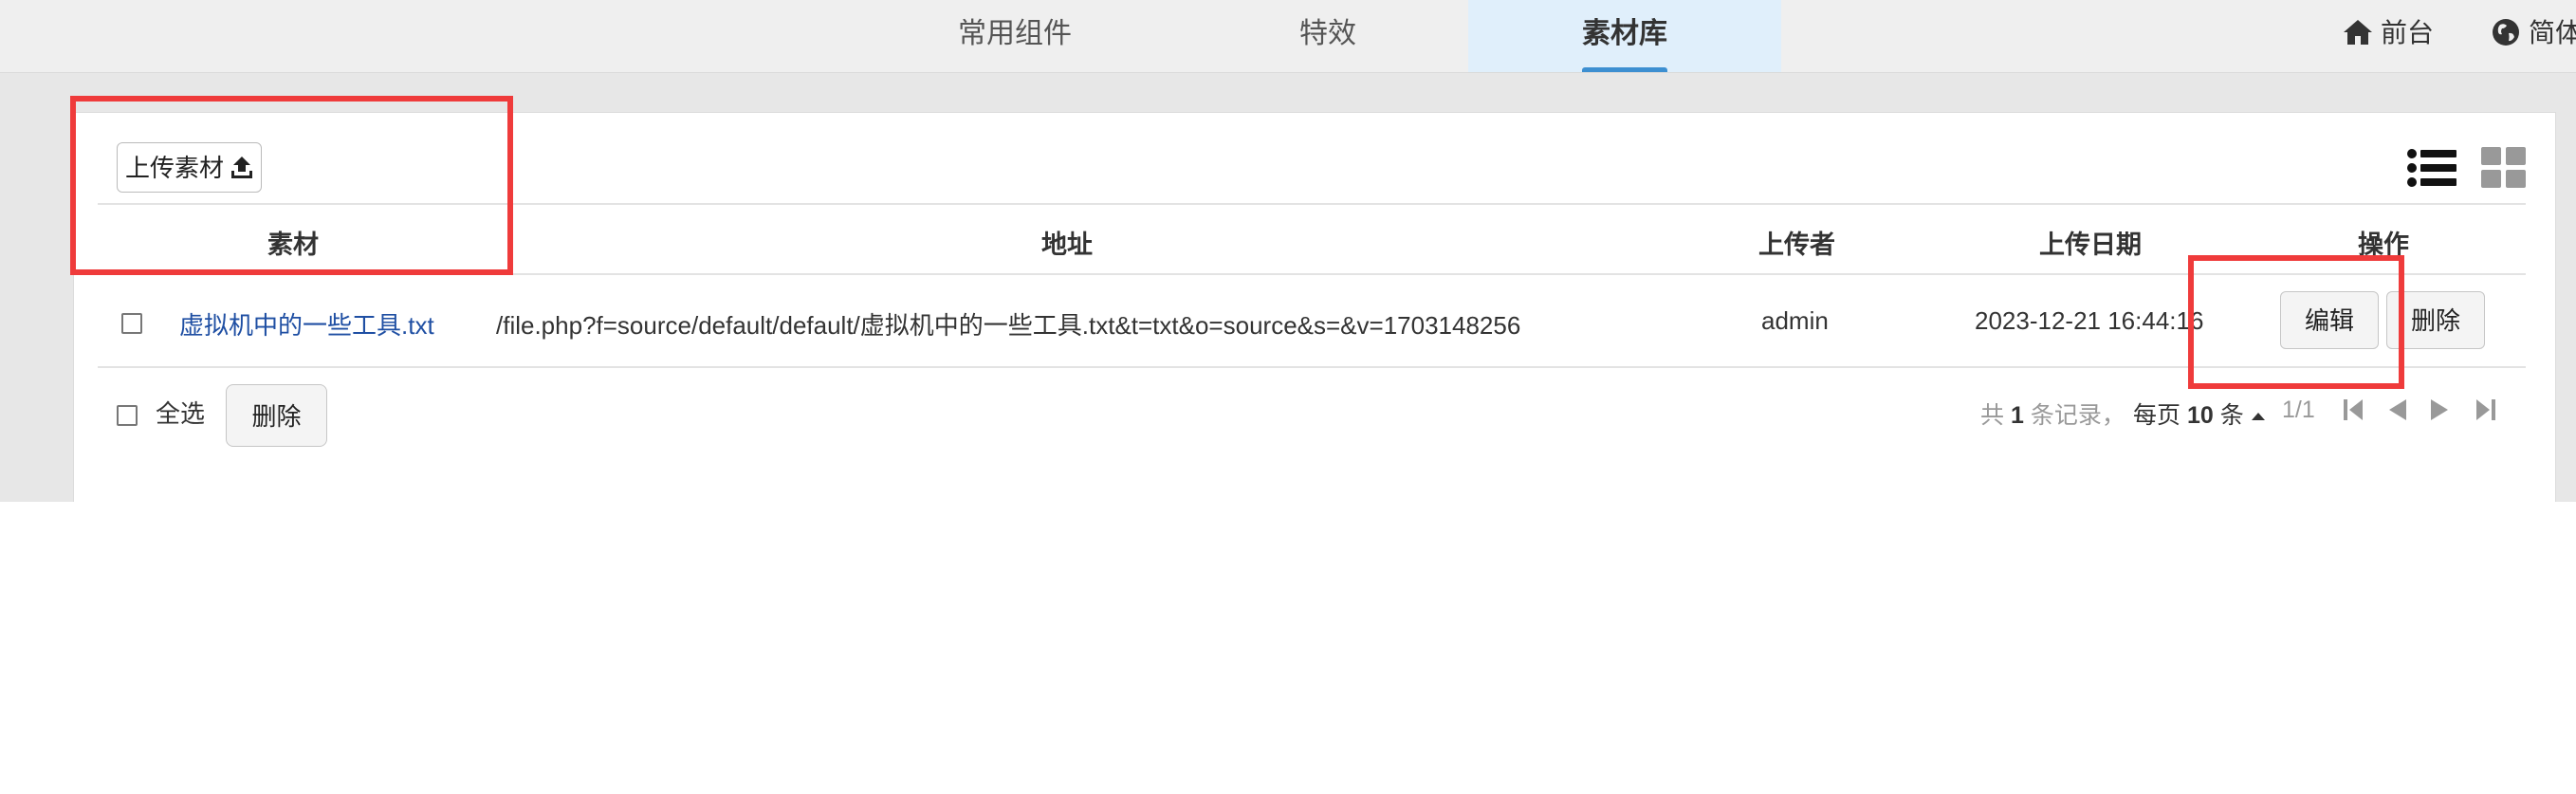  What do you see at coordinates (131, 323) in the screenshot?
I see `row-checkbox` at bounding box center [131, 323].